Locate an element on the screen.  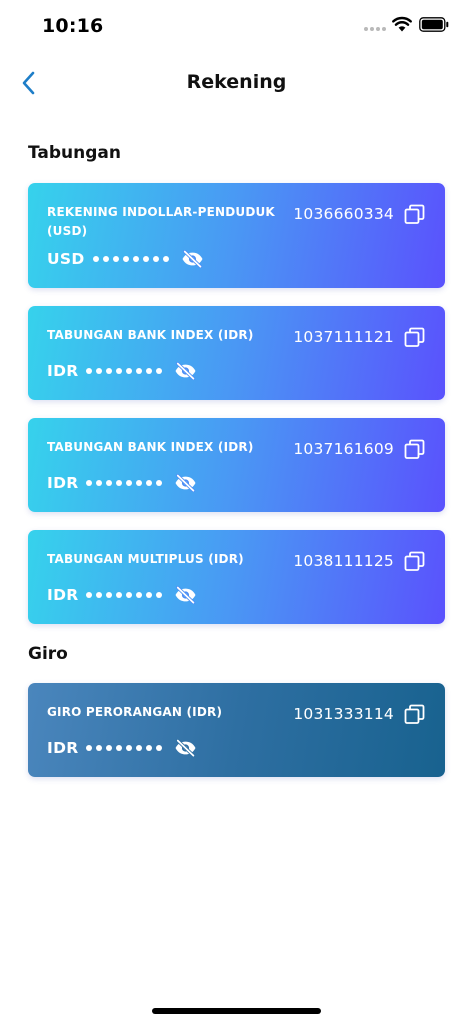
navigation-bar: Rekening is located at coordinates (236, 83).